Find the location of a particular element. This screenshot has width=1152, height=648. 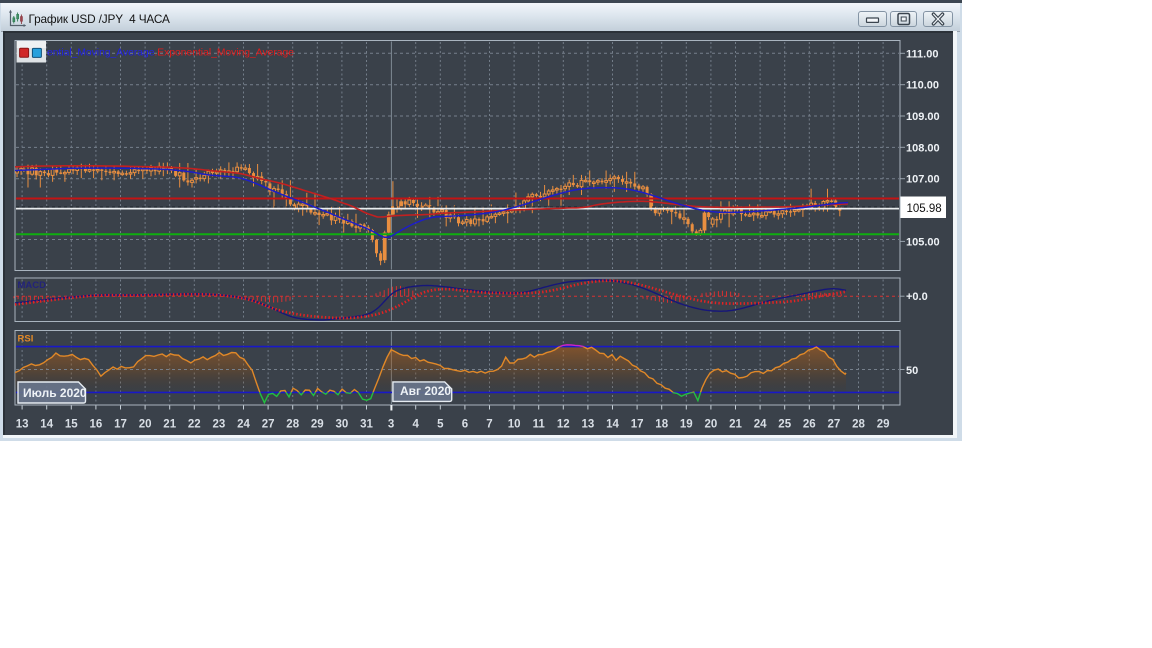

svg-text: RSI is located at coordinates (26, 339).